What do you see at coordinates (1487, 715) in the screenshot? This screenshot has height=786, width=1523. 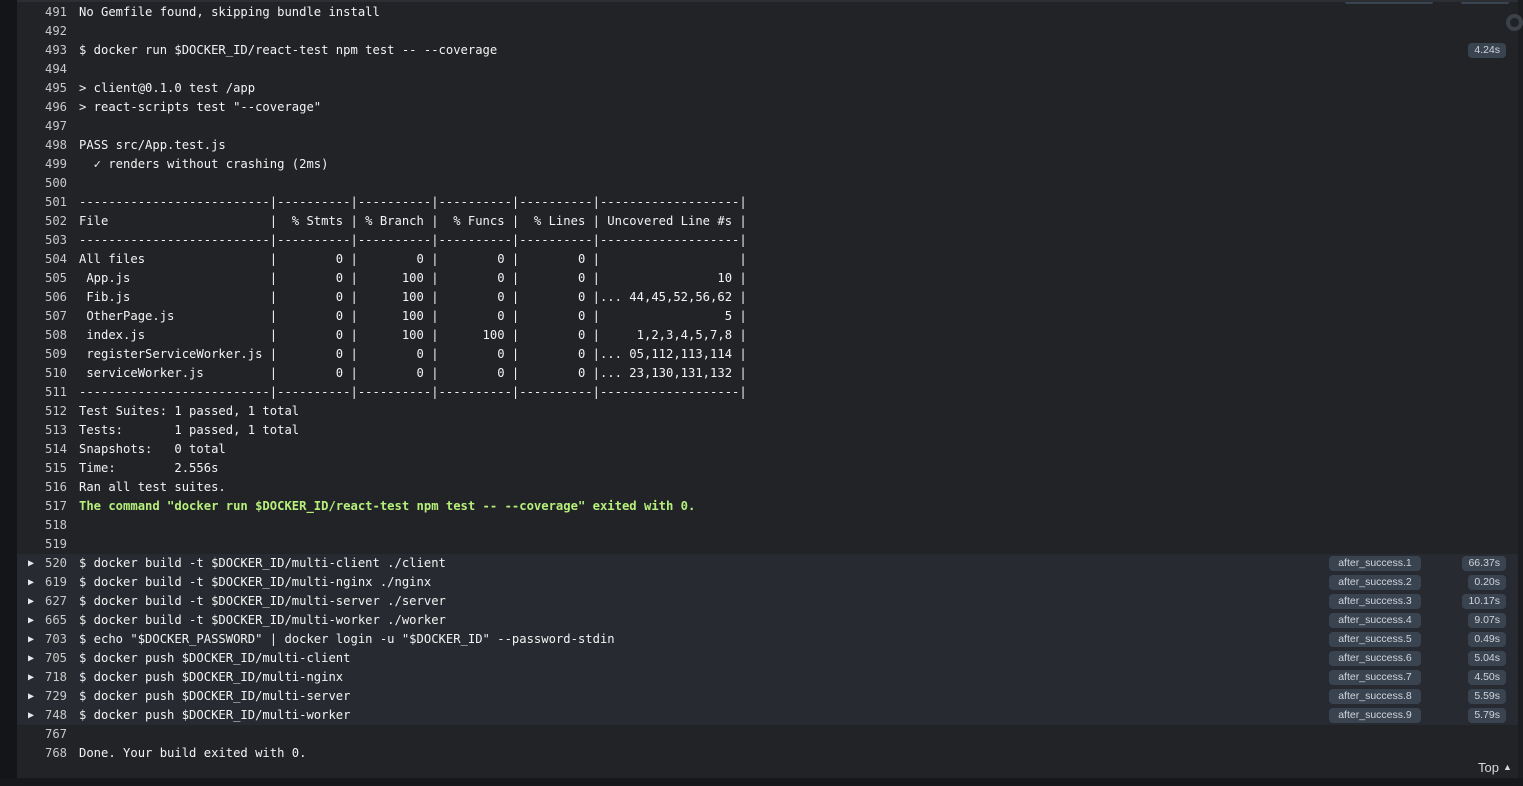 I see `duration-badge: 5.79s` at bounding box center [1487, 715].